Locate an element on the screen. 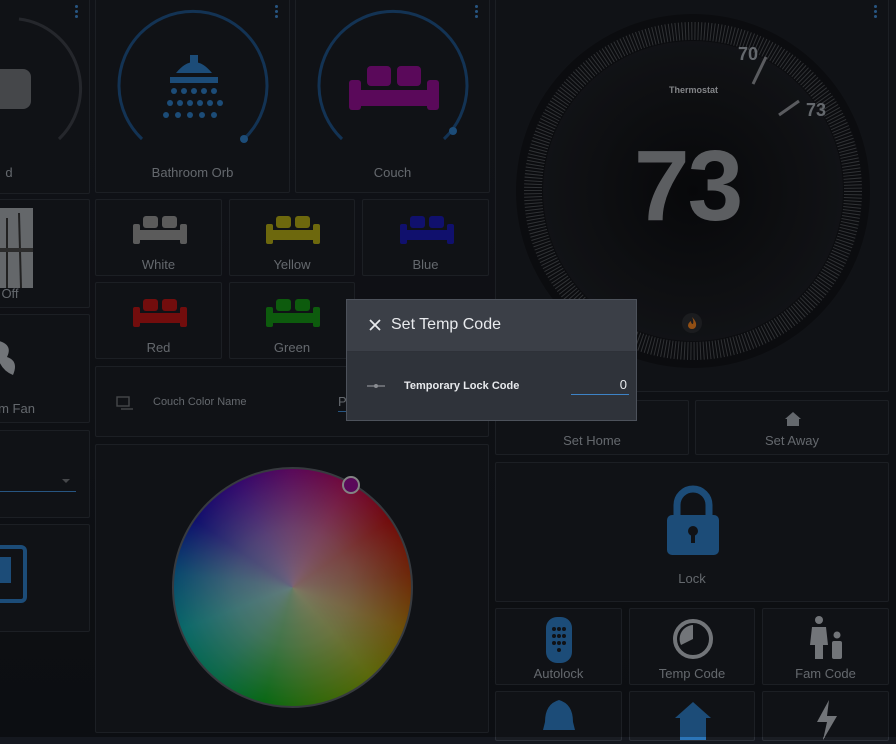  close-icon is located at coordinates (375, 325).